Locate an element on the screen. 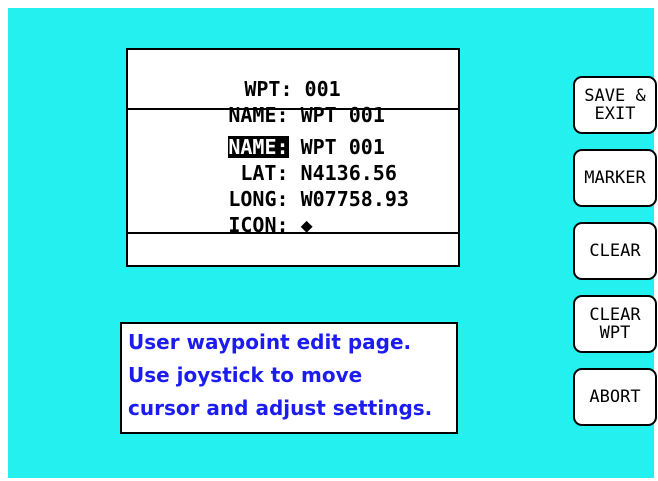 The width and height of the screenshot is (658, 481). header-wpt-row: WPT: 001 is located at coordinates (244, 78).